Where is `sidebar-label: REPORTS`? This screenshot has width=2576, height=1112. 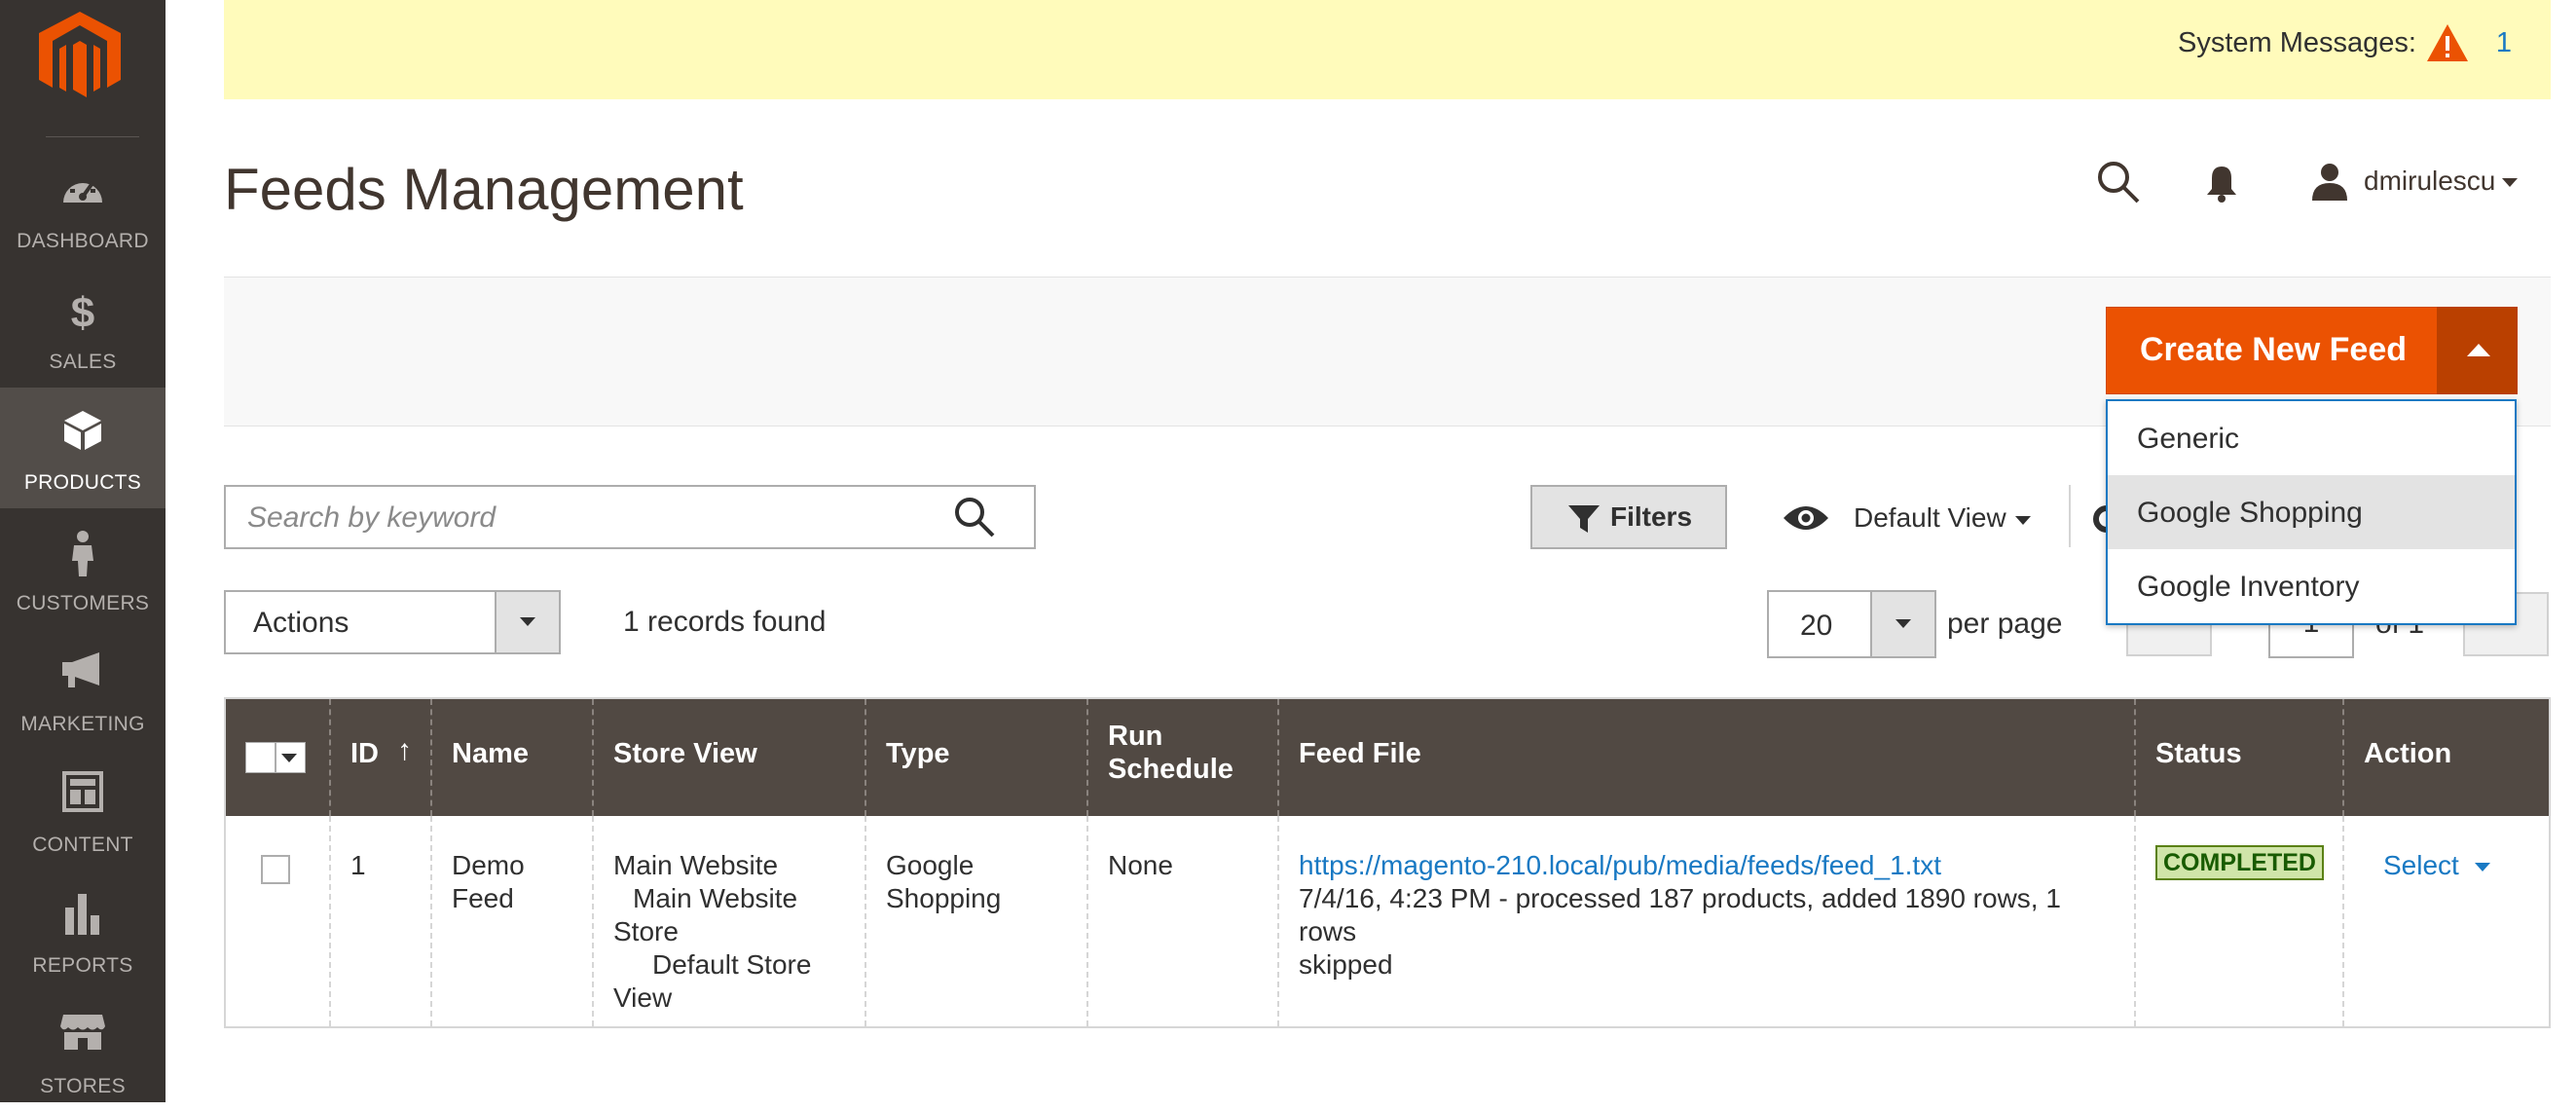 sidebar-label: REPORTS is located at coordinates (82, 966).